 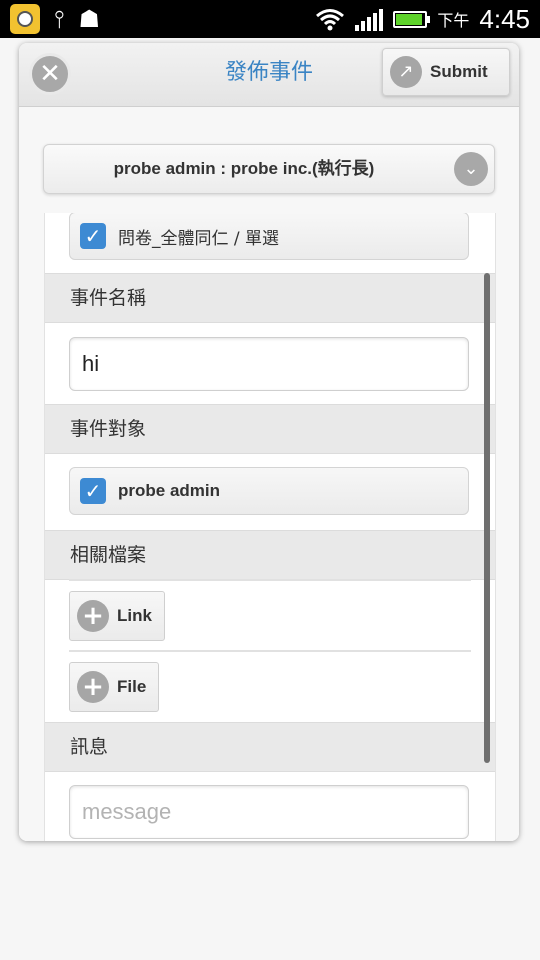 I want to click on submit-button: ↗ Submit, so click(x=446, y=72).